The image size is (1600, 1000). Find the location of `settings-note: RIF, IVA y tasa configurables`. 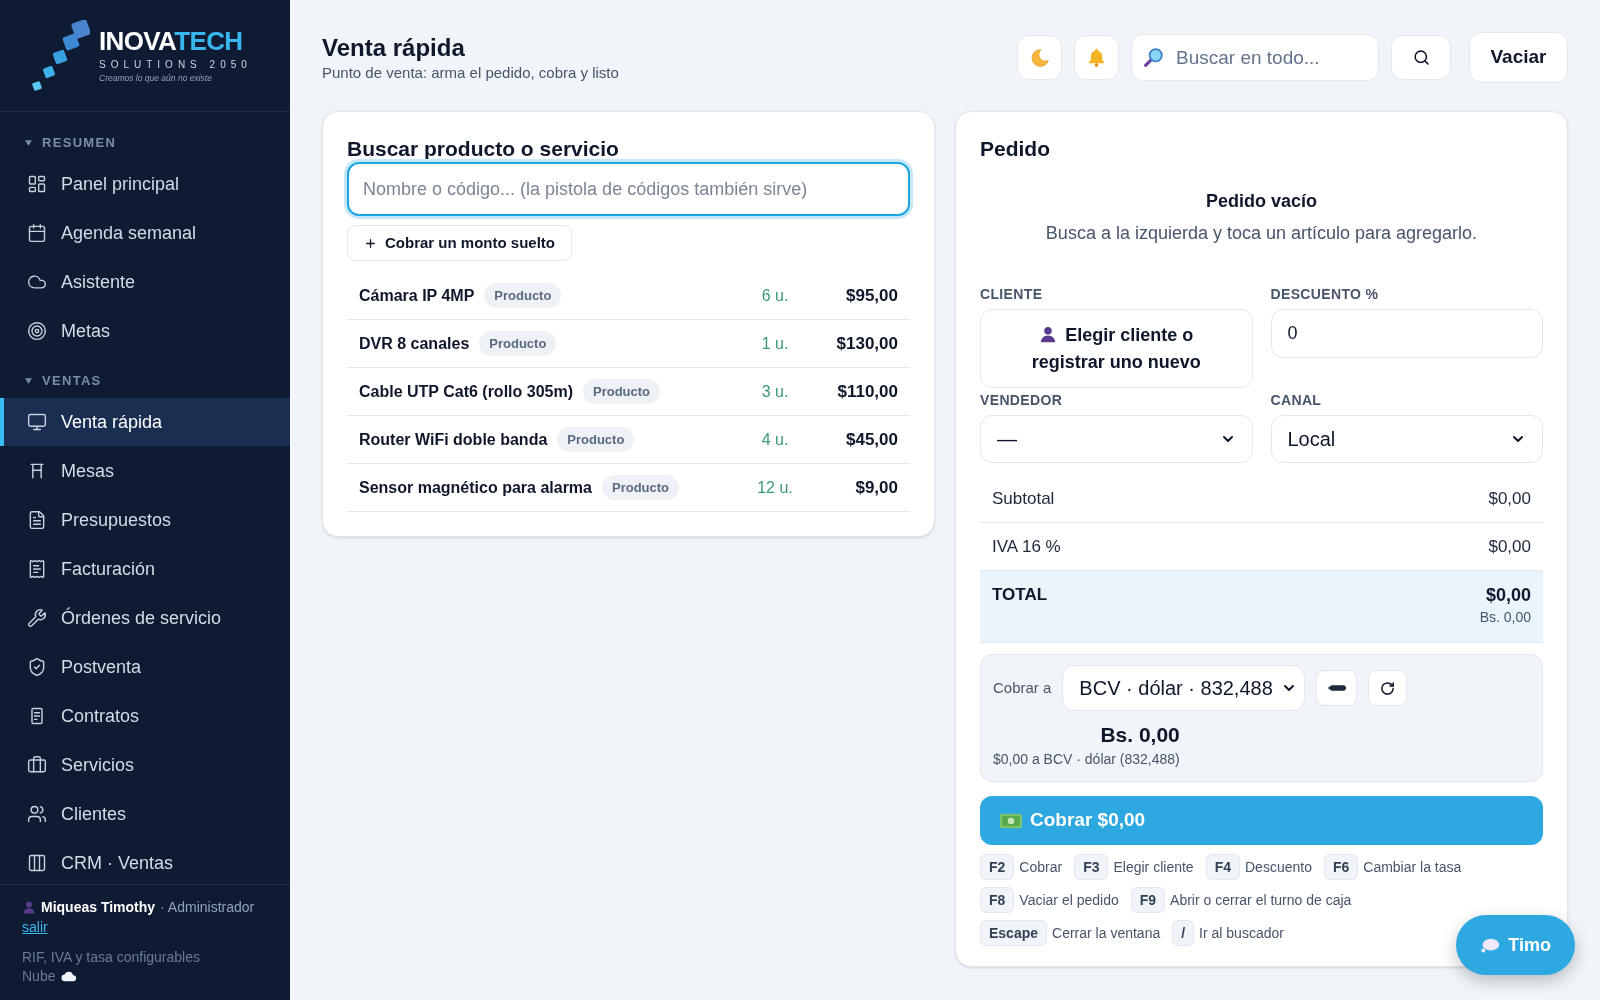

settings-note: RIF, IVA y tasa configurables is located at coordinates (111, 957).